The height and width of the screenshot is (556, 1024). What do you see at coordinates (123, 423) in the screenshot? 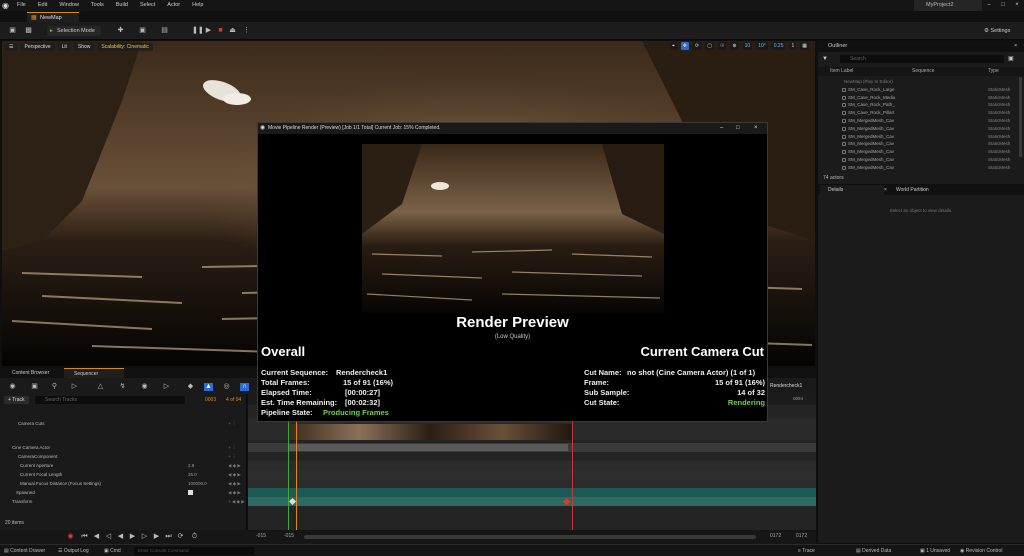
I see `track-camera-cuts: Camera Cuts + ⋮` at bounding box center [123, 423].